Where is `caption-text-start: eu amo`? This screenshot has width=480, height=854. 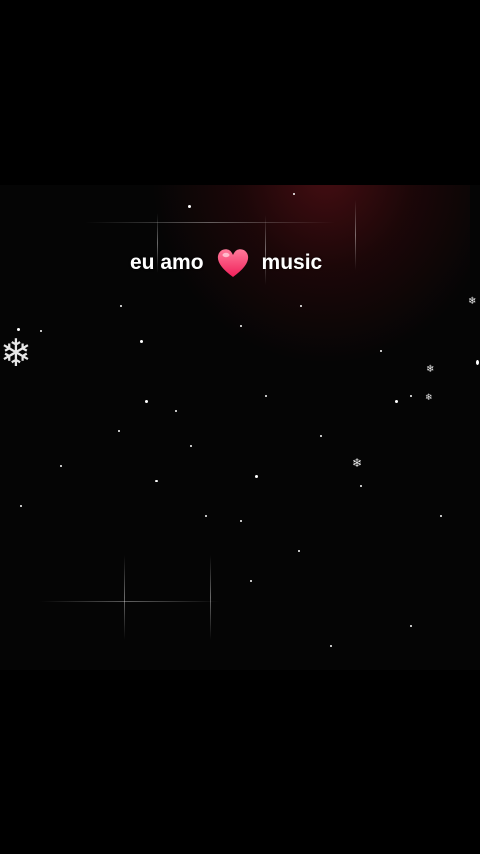
caption-text-start: eu amo is located at coordinates (167, 262).